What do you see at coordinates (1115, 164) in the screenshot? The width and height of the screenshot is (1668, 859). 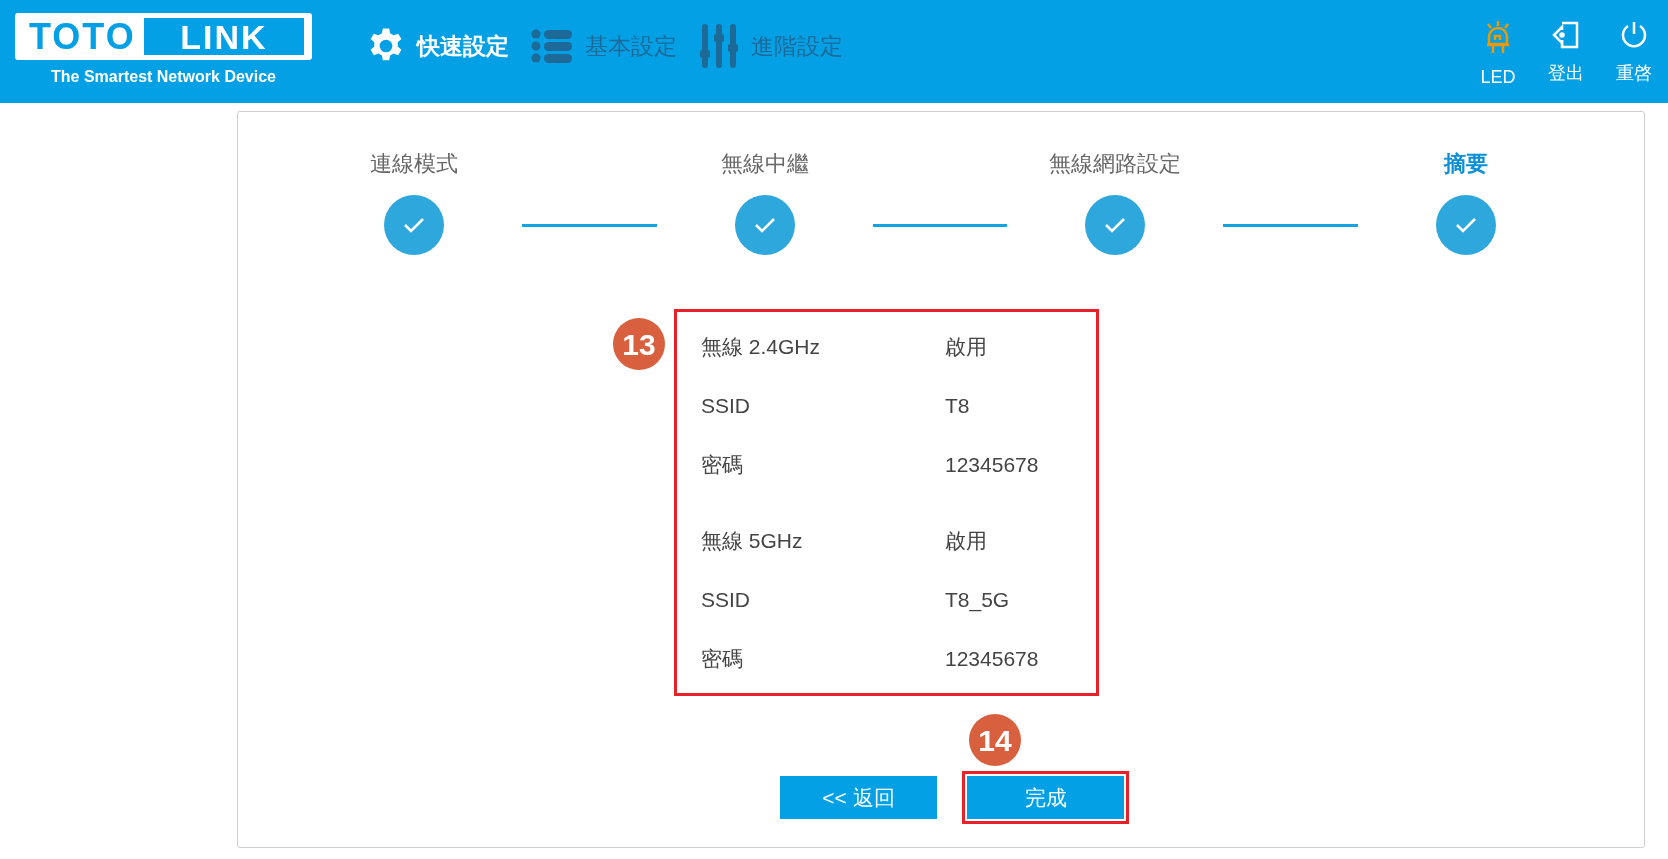 I see `step-label: 無線網路設定` at bounding box center [1115, 164].